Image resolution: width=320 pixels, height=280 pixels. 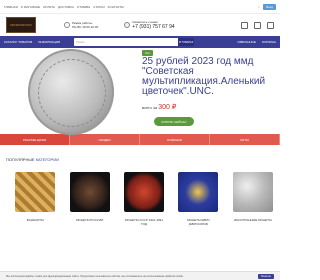 I want to click on top-right: ♡ Вход, so click(x=267, y=6).